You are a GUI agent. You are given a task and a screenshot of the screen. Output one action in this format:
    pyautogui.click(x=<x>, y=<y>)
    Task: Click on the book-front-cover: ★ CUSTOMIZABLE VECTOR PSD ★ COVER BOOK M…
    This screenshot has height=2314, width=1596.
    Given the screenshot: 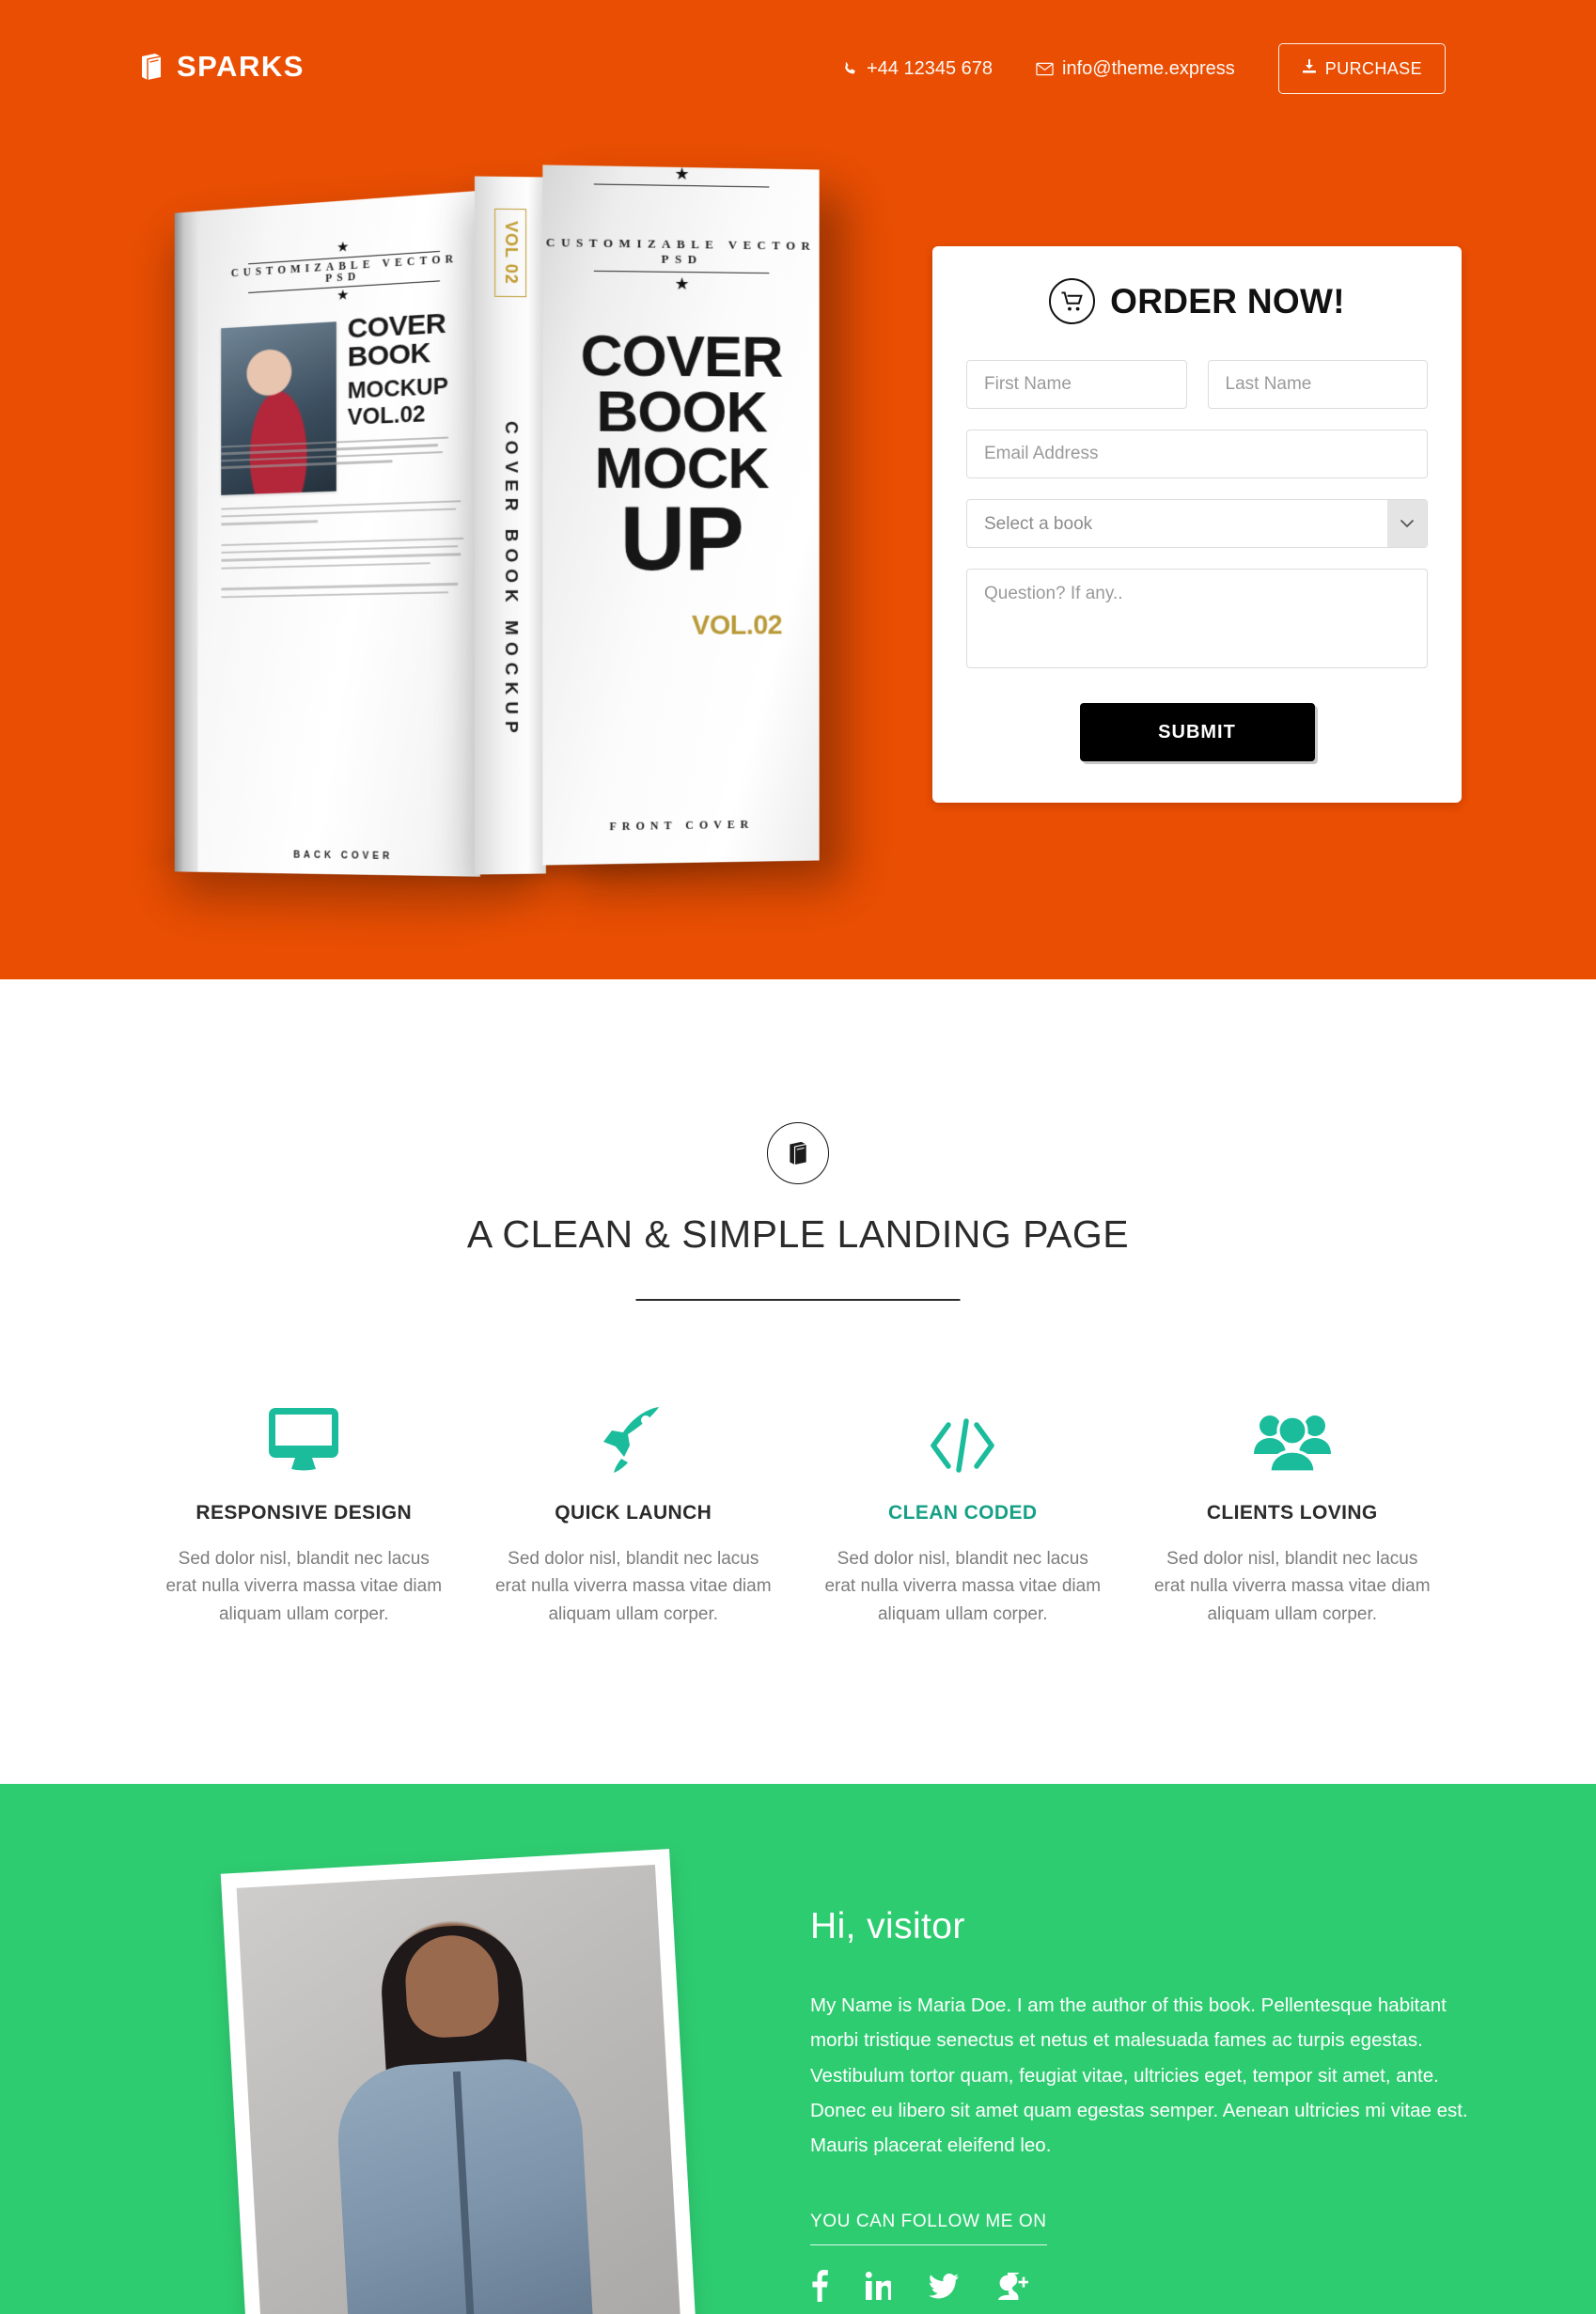 What is the action you would take?
    pyautogui.click(x=681, y=515)
    